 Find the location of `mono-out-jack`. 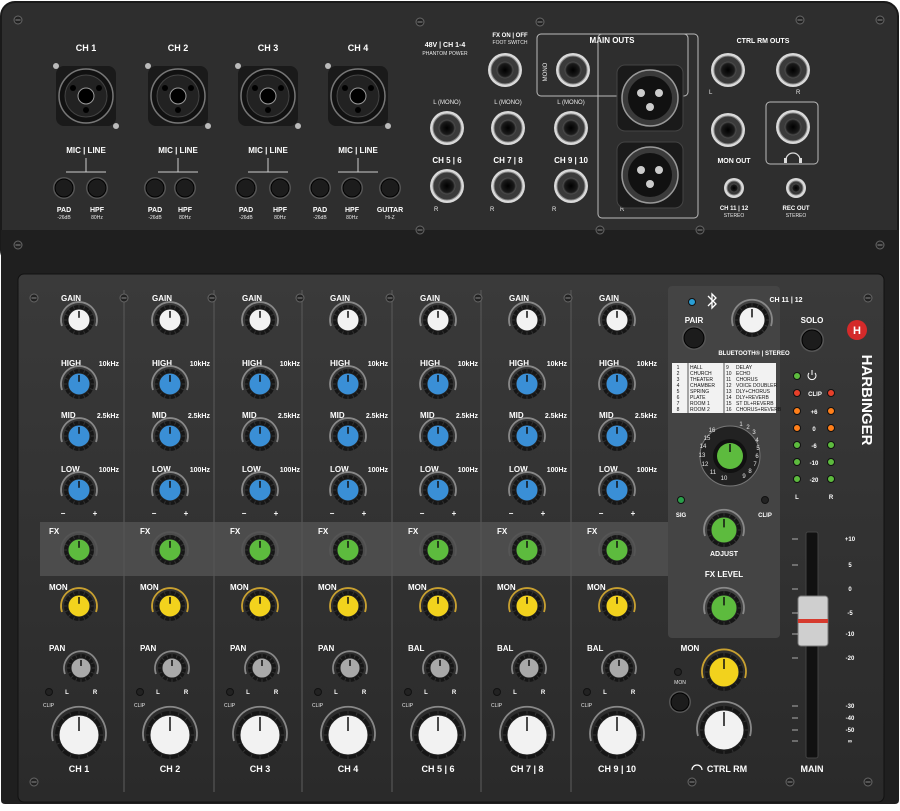

mono-out-jack is located at coordinates (573, 70).